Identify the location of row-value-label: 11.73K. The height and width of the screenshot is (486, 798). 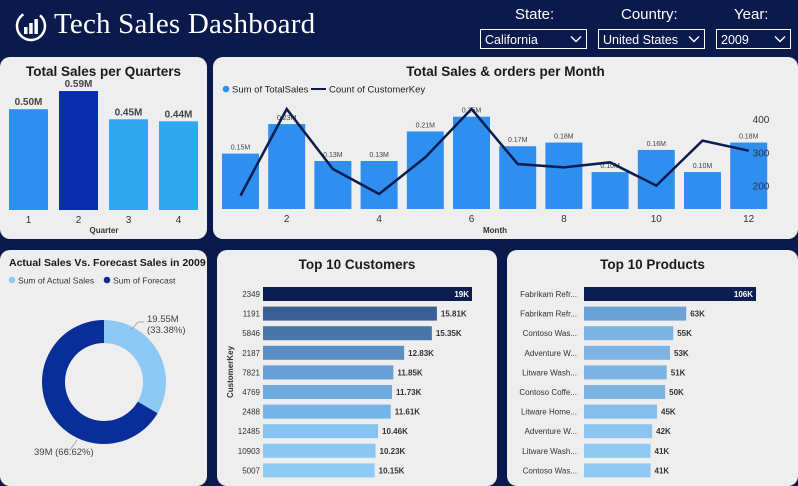
(409, 392).